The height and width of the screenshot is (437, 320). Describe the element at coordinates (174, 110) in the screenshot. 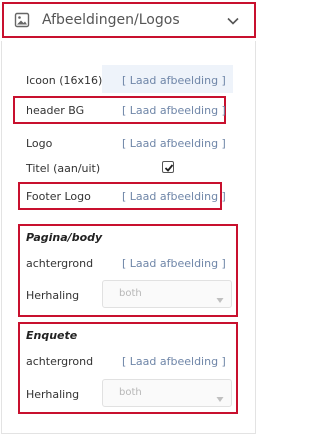

I see `header-bg-load-button: [ Laad afbeelding ]` at that location.